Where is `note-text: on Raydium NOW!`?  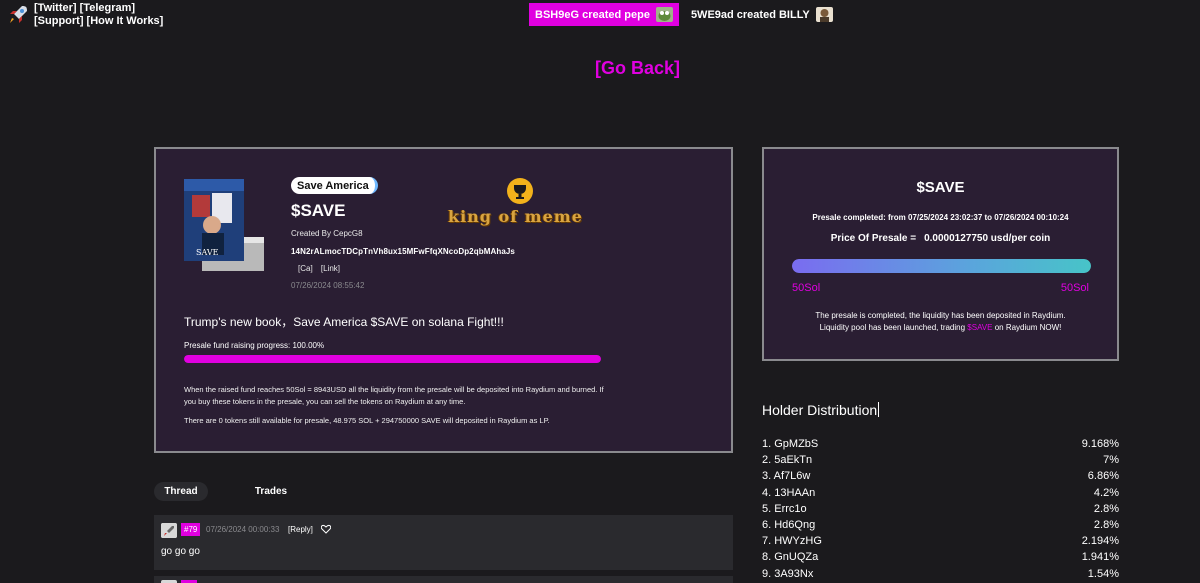
note-text: on Raydium NOW! is located at coordinates (1027, 327).